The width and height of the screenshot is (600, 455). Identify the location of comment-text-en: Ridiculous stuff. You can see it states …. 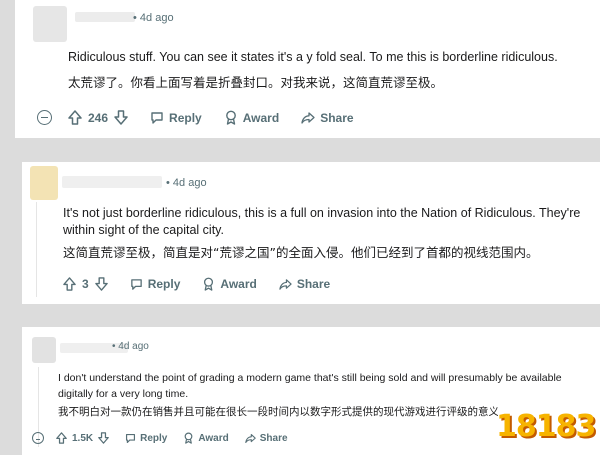
(313, 57).